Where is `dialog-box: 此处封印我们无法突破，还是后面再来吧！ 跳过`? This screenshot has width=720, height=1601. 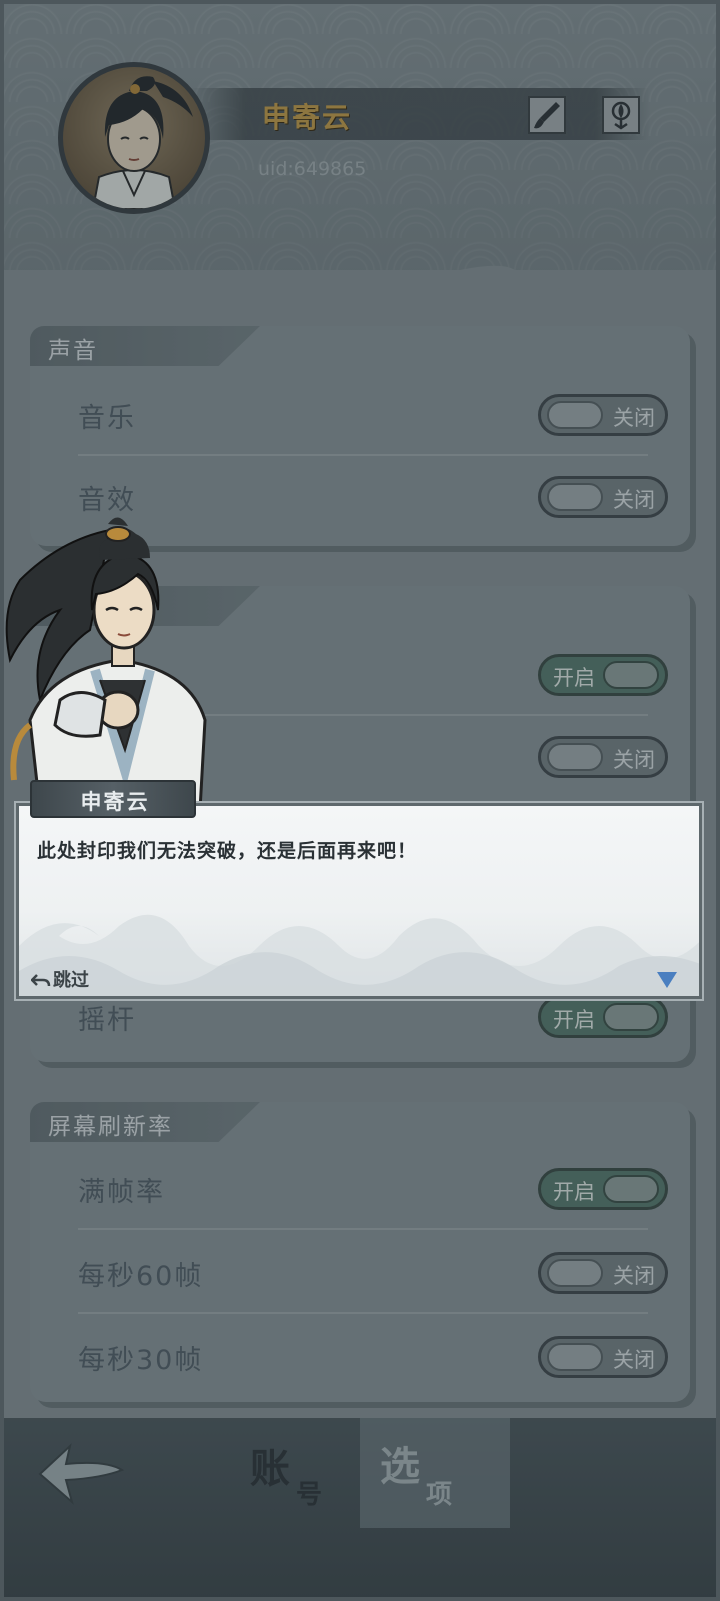 dialog-box: 此处封印我们无法突破，还是后面再来吧！ 跳过 is located at coordinates (359, 901).